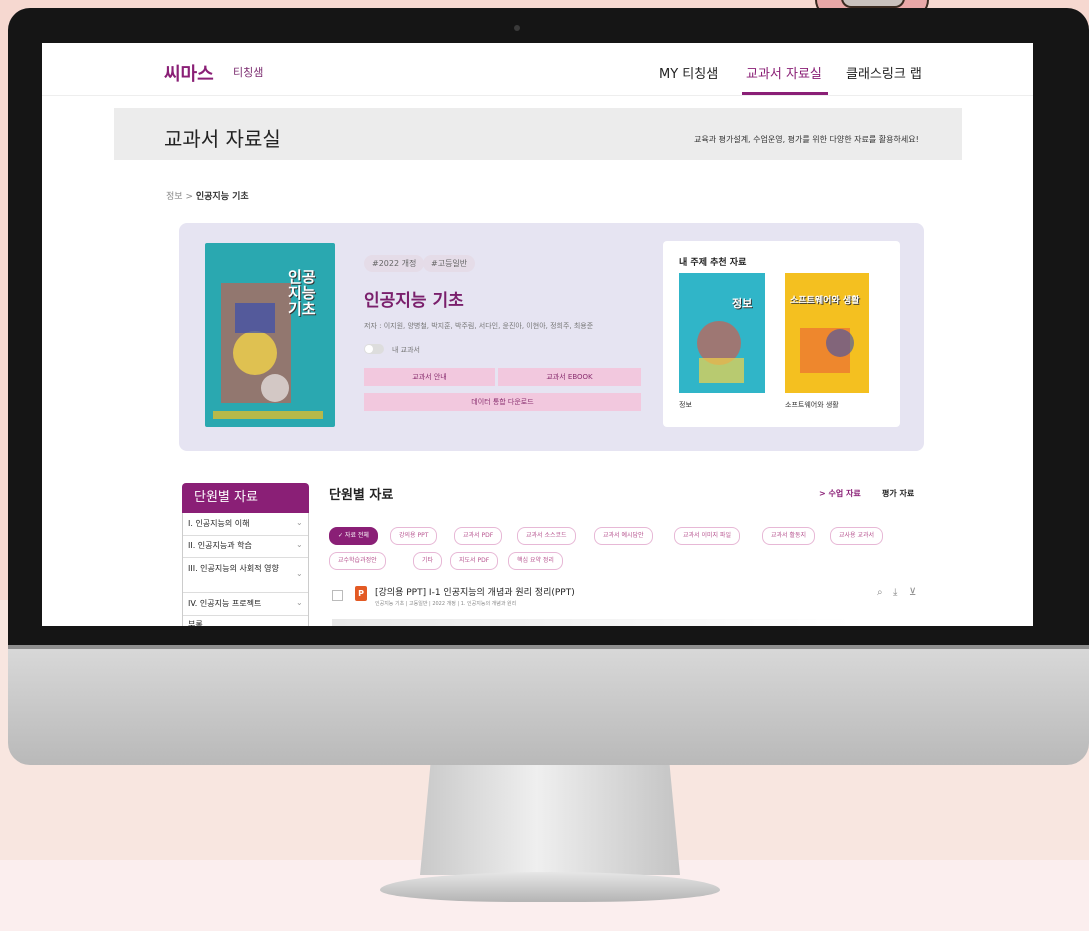 This screenshot has height=931, width=1089. What do you see at coordinates (449, 263) in the screenshot?
I see `book-tag: #고등일반` at bounding box center [449, 263].